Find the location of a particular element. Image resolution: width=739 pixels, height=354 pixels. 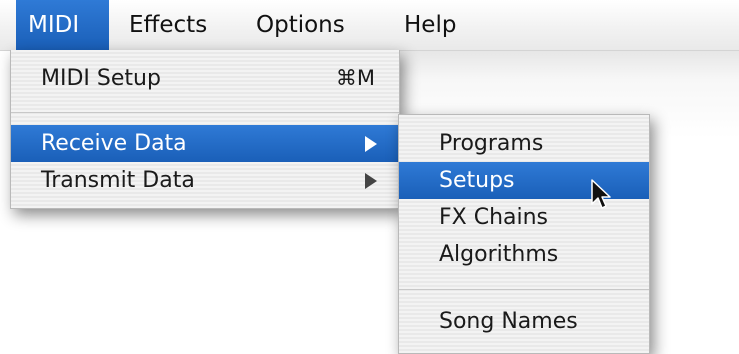

menu-item-song-names: Song Names is located at coordinates (524, 321).